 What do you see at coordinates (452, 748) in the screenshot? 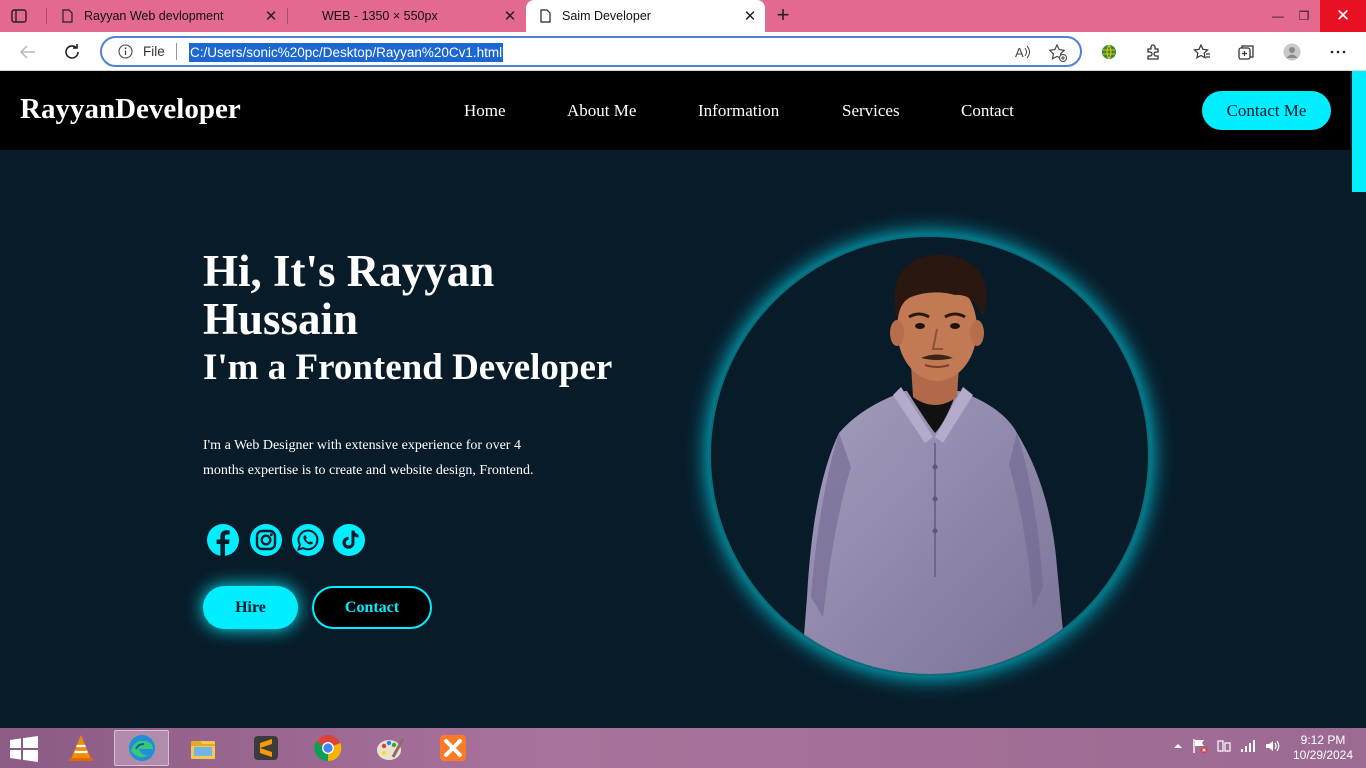
I see `xampp-icon` at bounding box center [452, 748].